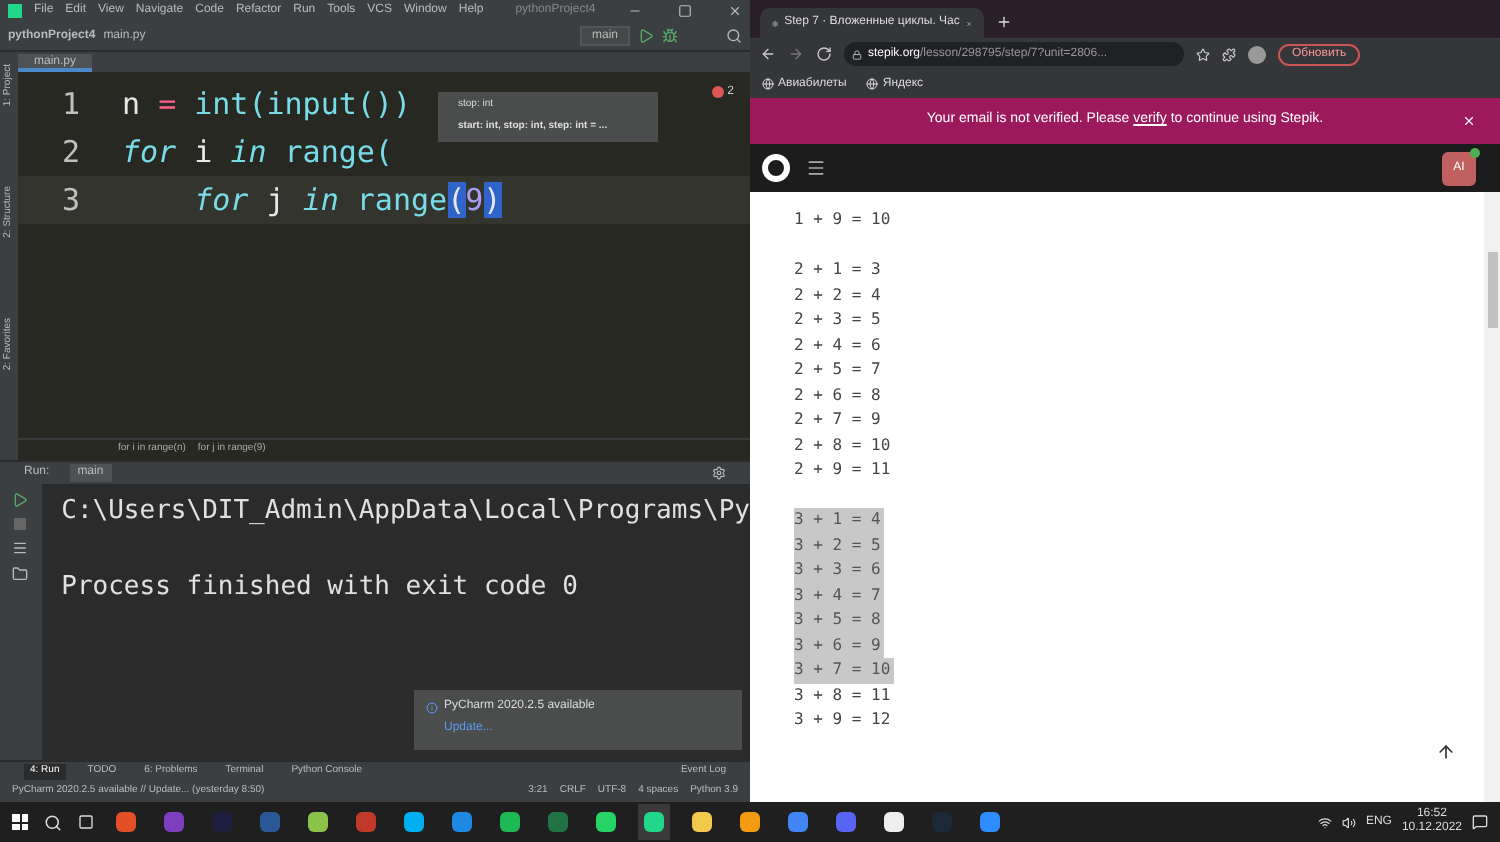 This screenshot has width=1500, height=842. Describe the element at coordinates (71, 200) in the screenshot. I see `line-number: 3` at that location.